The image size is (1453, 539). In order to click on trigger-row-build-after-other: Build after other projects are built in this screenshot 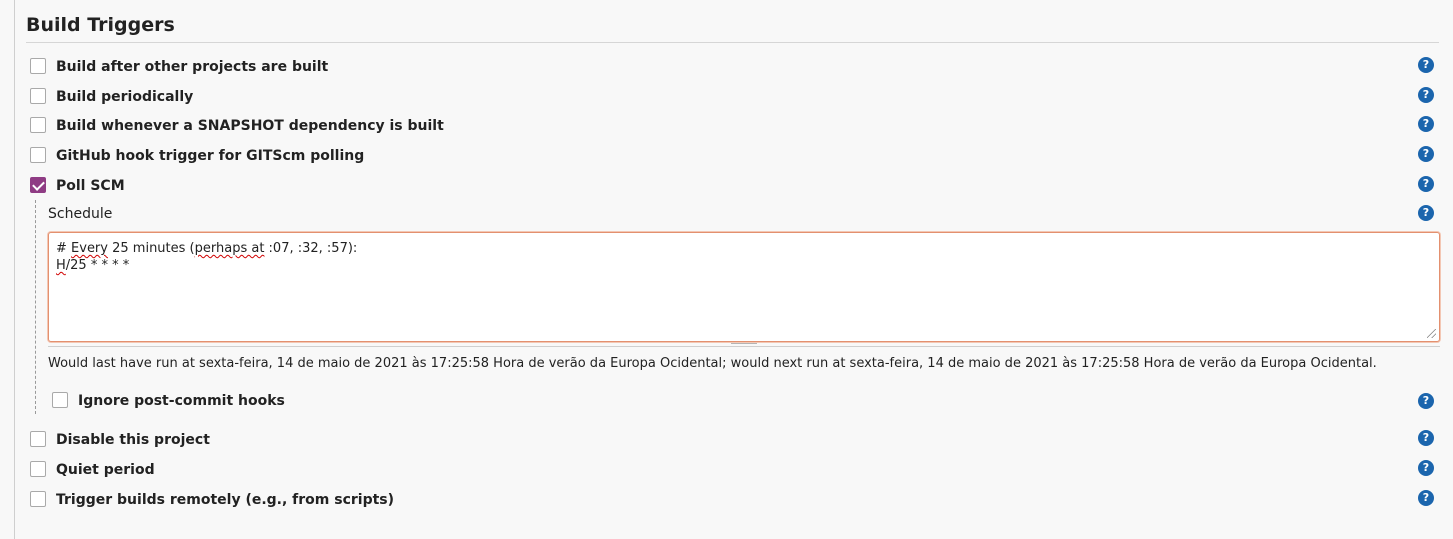, I will do `click(735, 69)`.